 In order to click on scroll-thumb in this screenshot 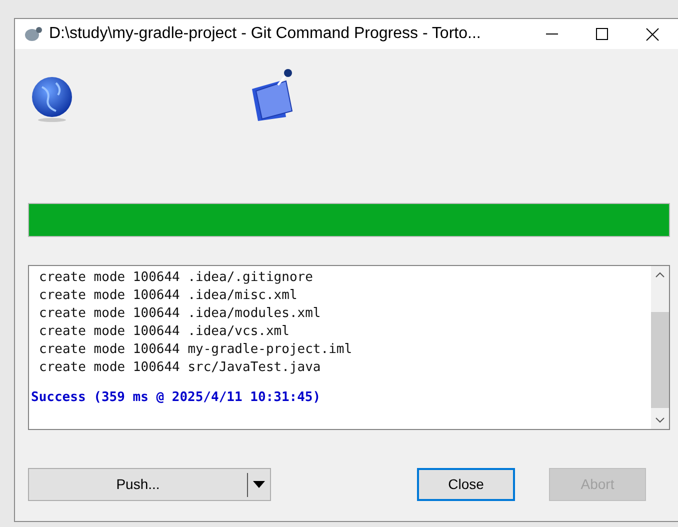, I will do `click(660, 360)`.